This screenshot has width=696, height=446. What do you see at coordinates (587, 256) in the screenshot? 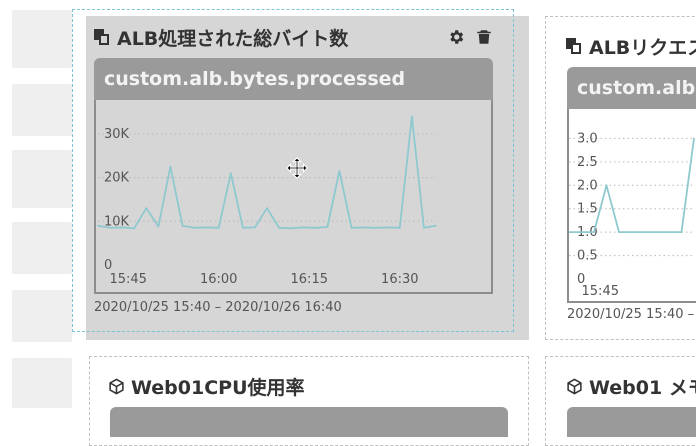
I see `y-tick-label: 0.5` at bounding box center [587, 256].